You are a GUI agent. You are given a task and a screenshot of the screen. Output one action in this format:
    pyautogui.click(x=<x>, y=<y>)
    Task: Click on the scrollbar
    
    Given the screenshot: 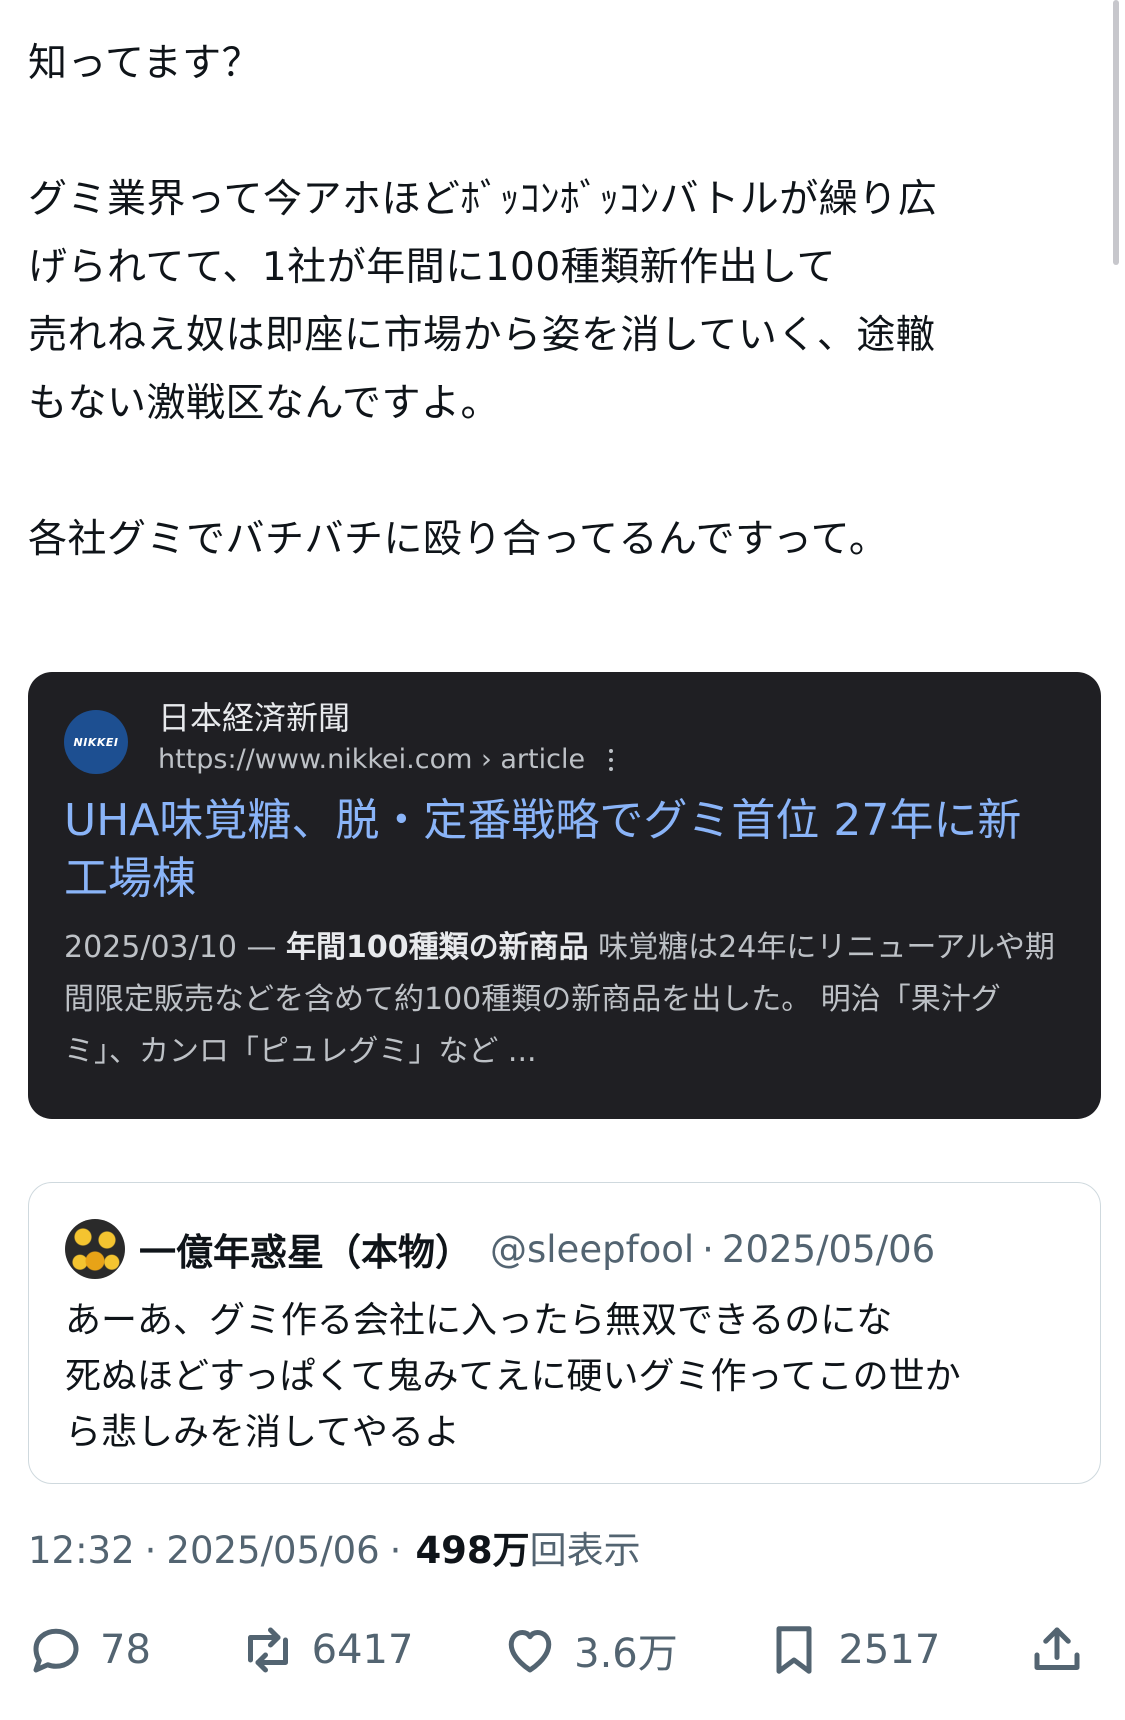 What is the action you would take?
    pyautogui.click(x=1116, y=132)
    